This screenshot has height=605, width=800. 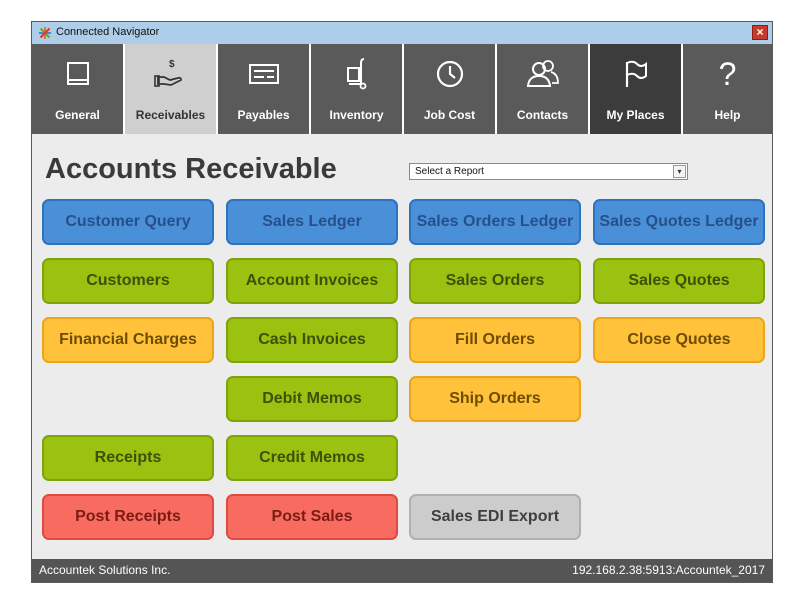 What do you see at coordinates (128, 458) in the screenshot?
I see `receipts-button: Receipts` at bounding box center [128, 458].